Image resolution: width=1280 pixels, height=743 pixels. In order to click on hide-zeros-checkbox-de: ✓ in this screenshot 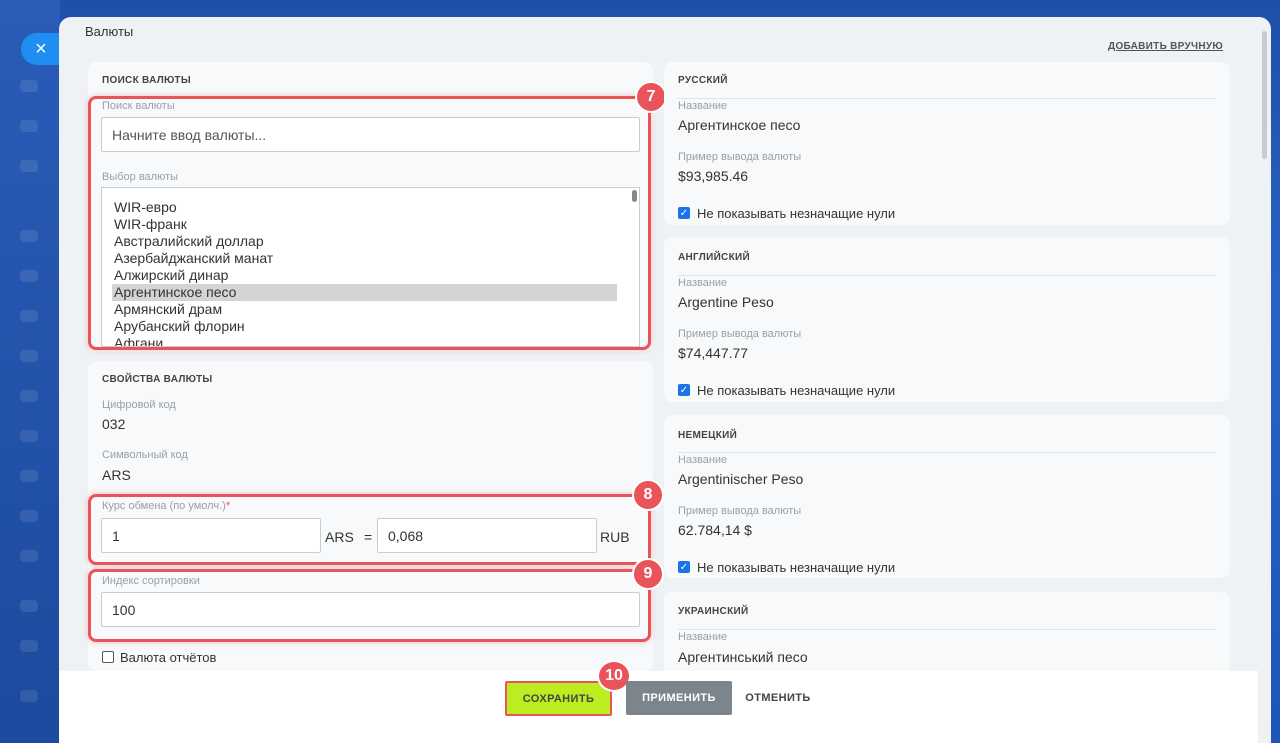, I will do `click(684, 567)`.